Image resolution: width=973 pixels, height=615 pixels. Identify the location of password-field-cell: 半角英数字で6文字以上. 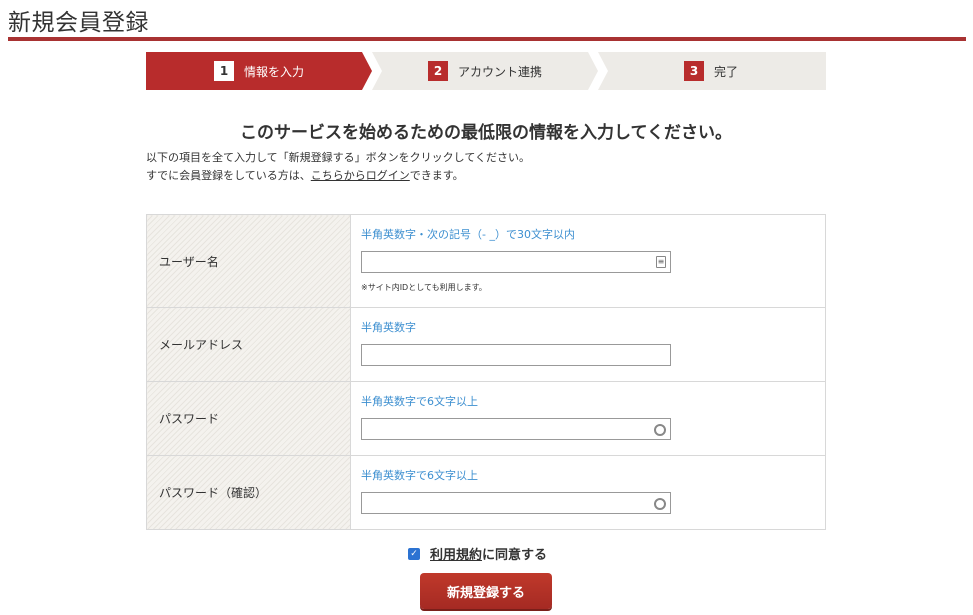
(588, 418).